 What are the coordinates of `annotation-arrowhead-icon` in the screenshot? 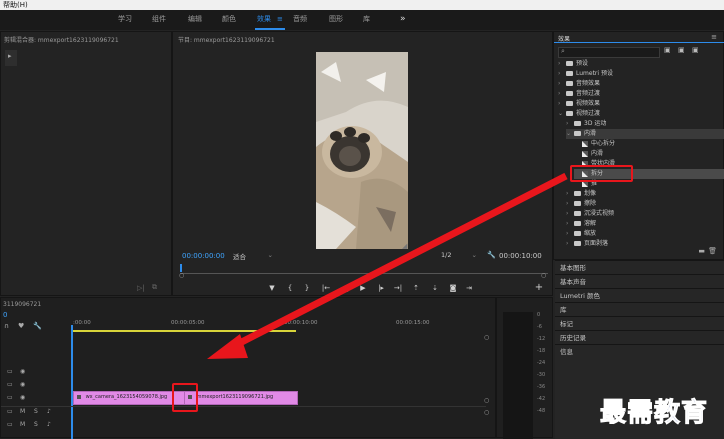 It's located at (227, 346).